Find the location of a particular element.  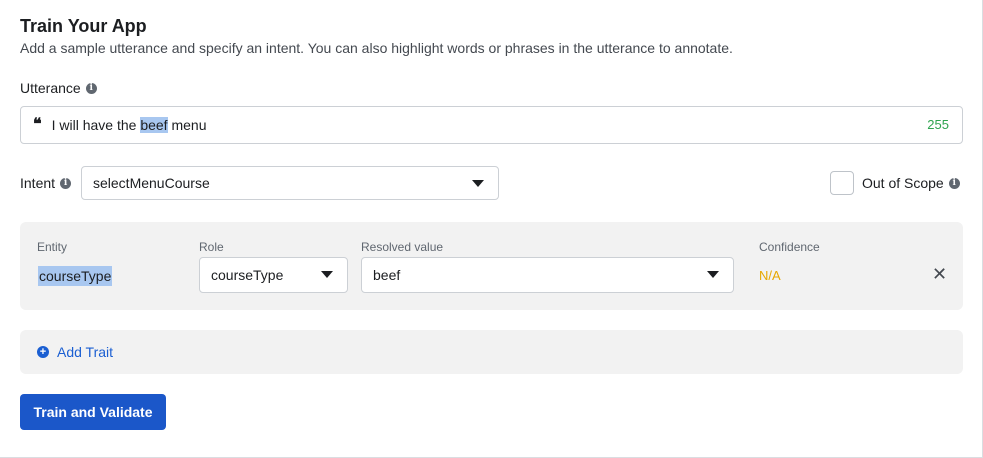

utterance-text: I will have the beef menu is located at coordinates (129, 125).